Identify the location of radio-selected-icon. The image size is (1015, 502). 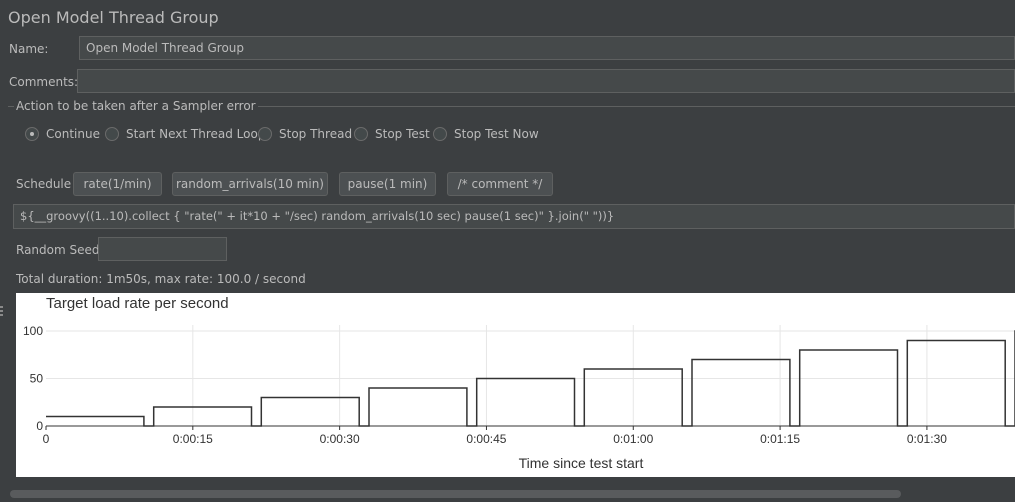
(32, 134).